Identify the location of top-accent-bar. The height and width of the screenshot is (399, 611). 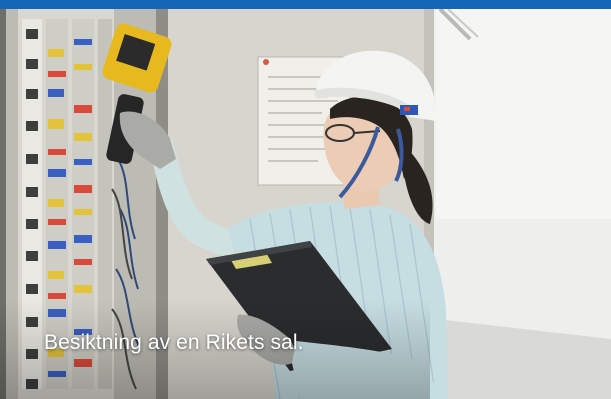
(305, 4).